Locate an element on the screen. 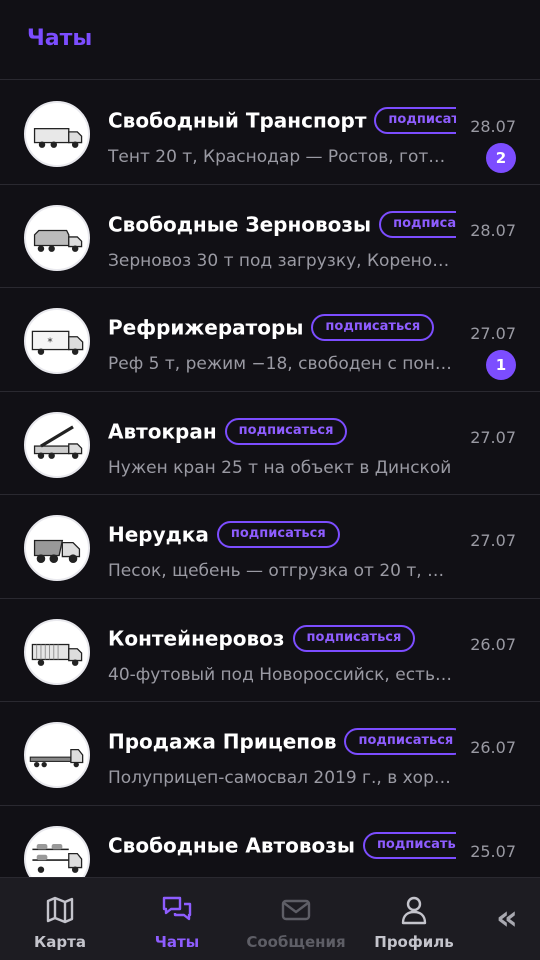 The width and height of the screenshot is (540, 960). container-truck-icon is located at coordinates (57, 651).